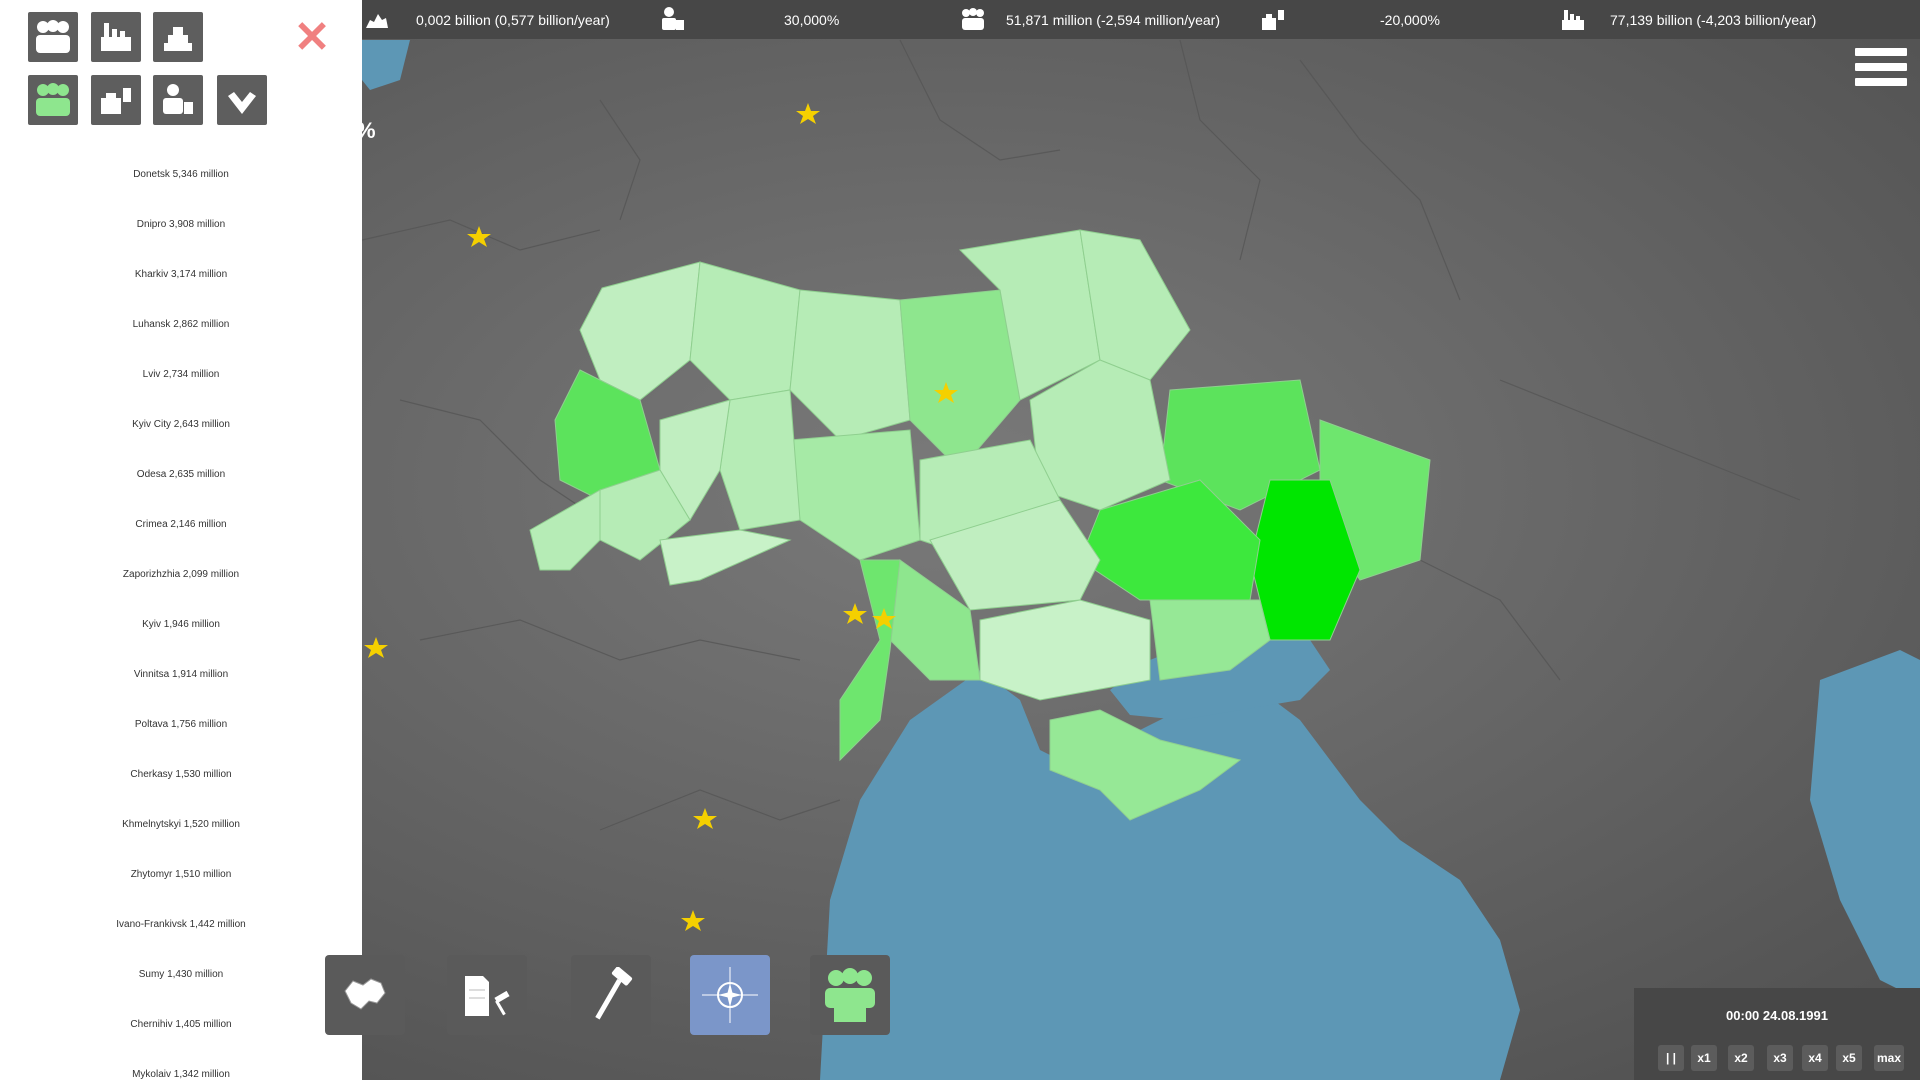 Image resolution: width=1920 pixels, height=1080 pixels. I want to click on regions-map-button, so click(365, 995).